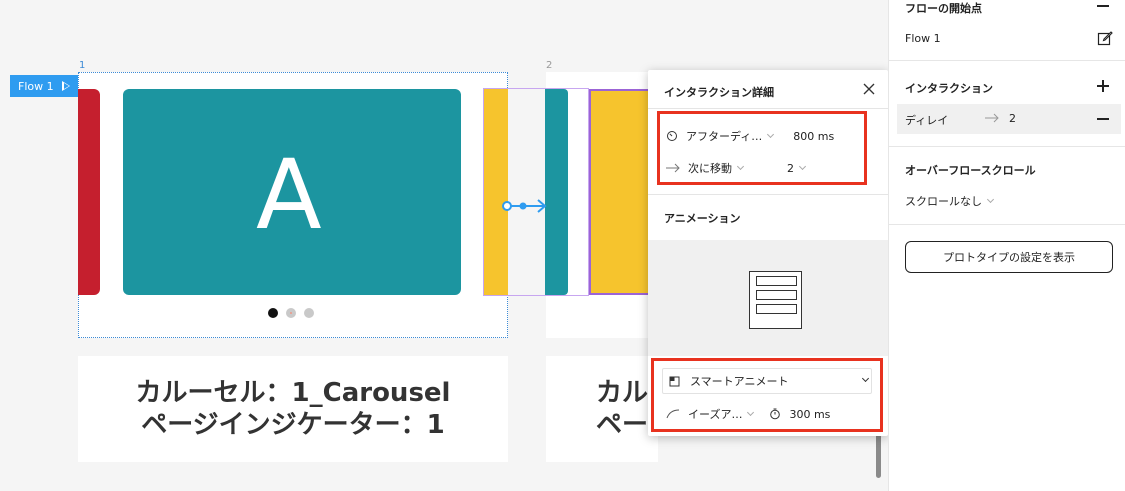 This screenshot has width=1125, height=491. I want to click on interaction-trigger-label: ディレイ, so click(927, 120).